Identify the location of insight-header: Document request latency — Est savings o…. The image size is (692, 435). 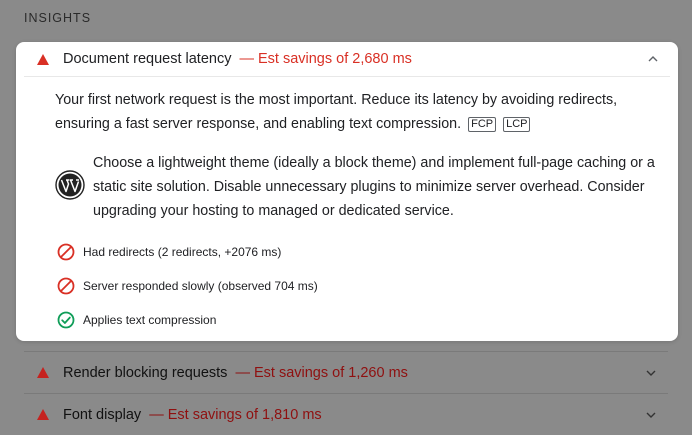
(347, 59).